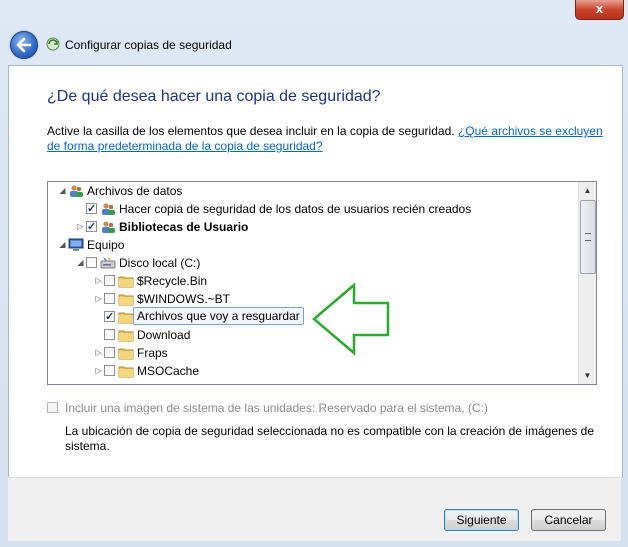  I want to click on tree-item-label: Disco local (C:), so click(160, 263).